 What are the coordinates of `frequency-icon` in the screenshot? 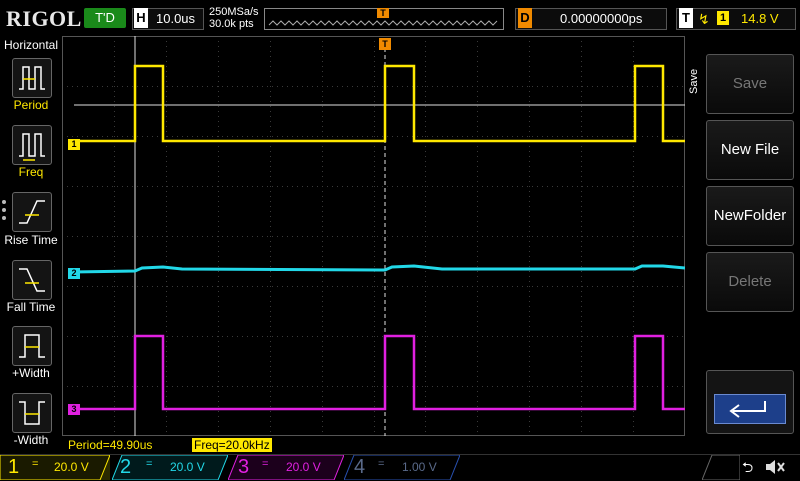 It's located at (32, 147).